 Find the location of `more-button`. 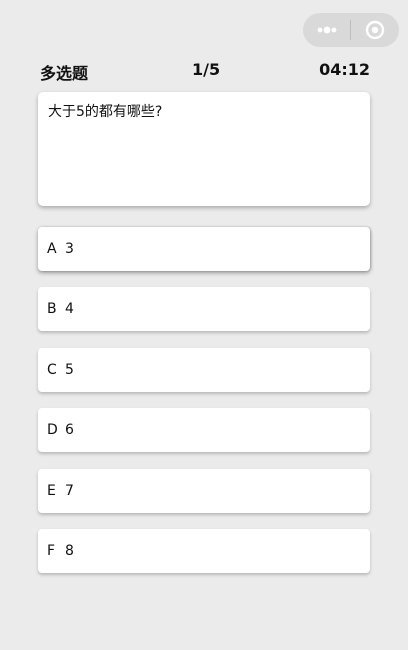

more-button is located at coordinates (326, 30).